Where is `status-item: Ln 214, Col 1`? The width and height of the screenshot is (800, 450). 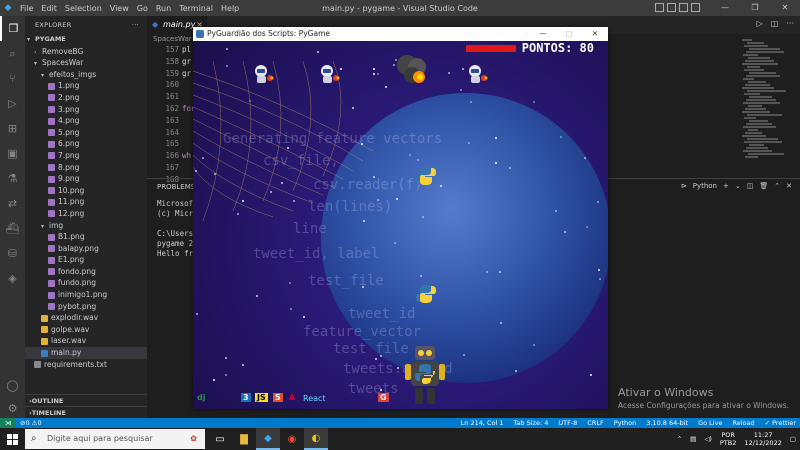 status-item: Ln 214, Col 1 is located at coordinates (482, 423).